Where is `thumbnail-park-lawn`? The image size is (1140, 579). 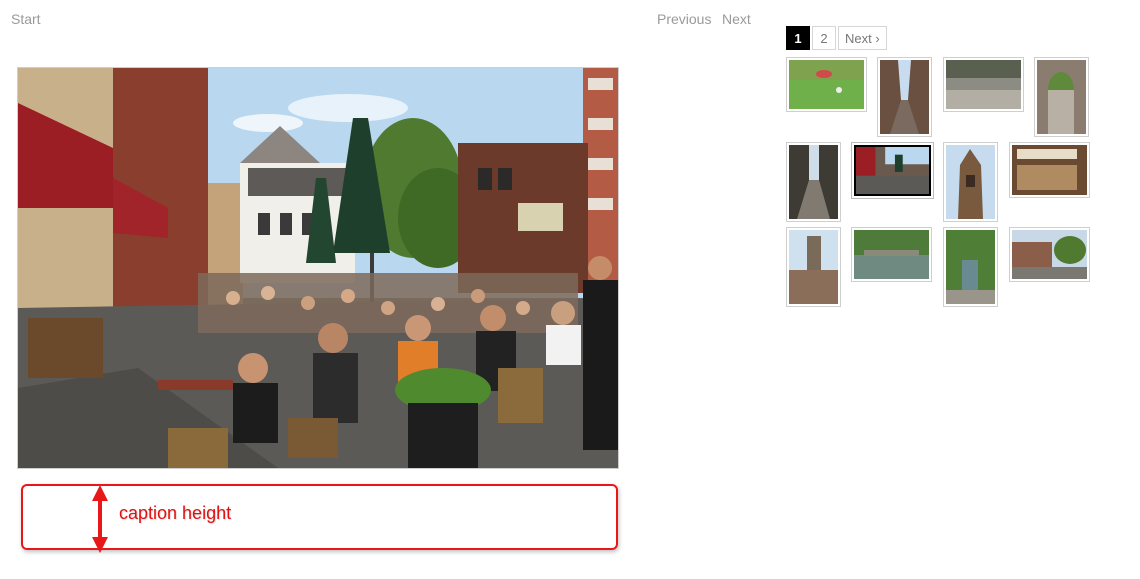 thumbnail-park-lawn is located at coordinates (826, 84).